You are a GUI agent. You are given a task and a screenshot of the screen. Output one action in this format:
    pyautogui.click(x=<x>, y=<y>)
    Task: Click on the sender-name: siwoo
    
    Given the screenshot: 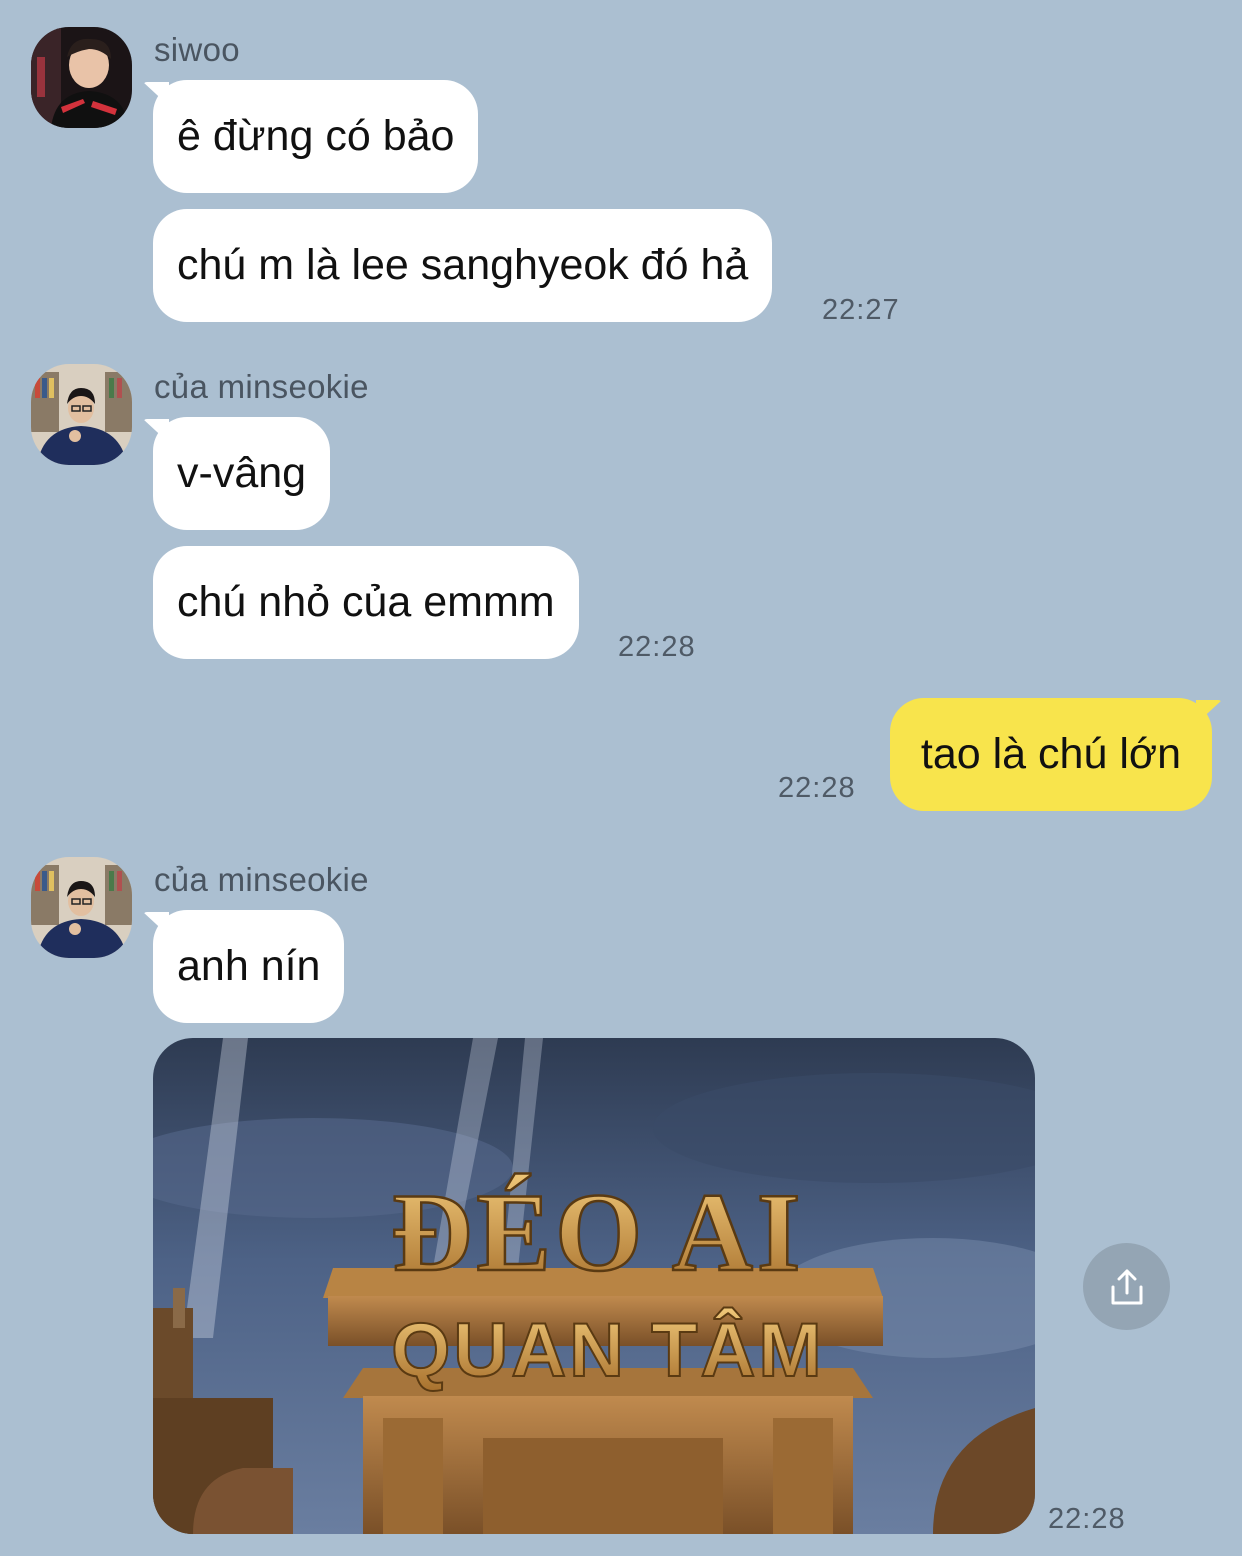 What is the action you would take?
    pyautogui.click(x=197, y=49)
    